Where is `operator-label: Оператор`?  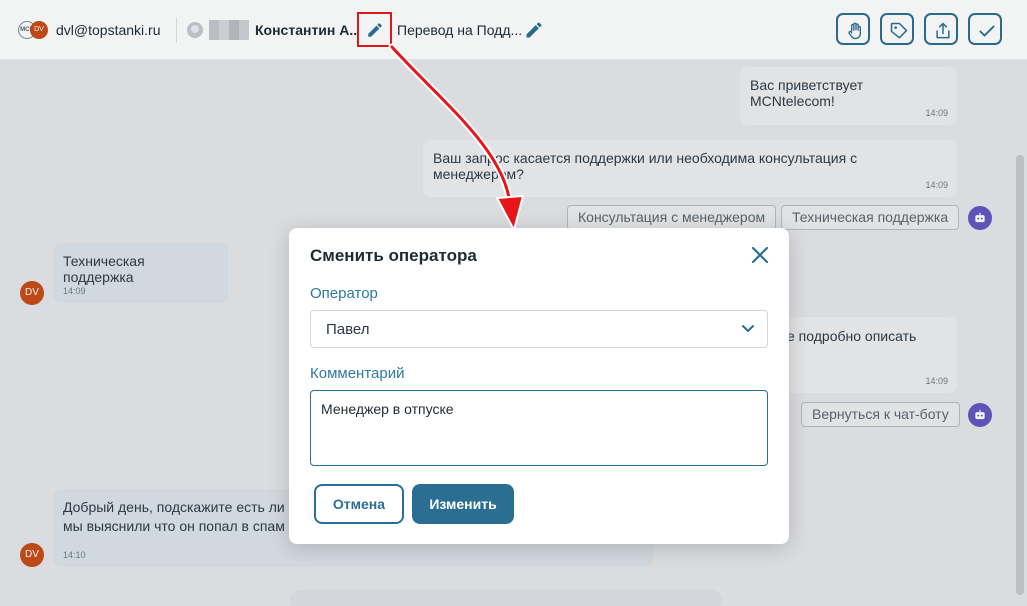 operator-label: Оператор is located at coordinates (344, 293).